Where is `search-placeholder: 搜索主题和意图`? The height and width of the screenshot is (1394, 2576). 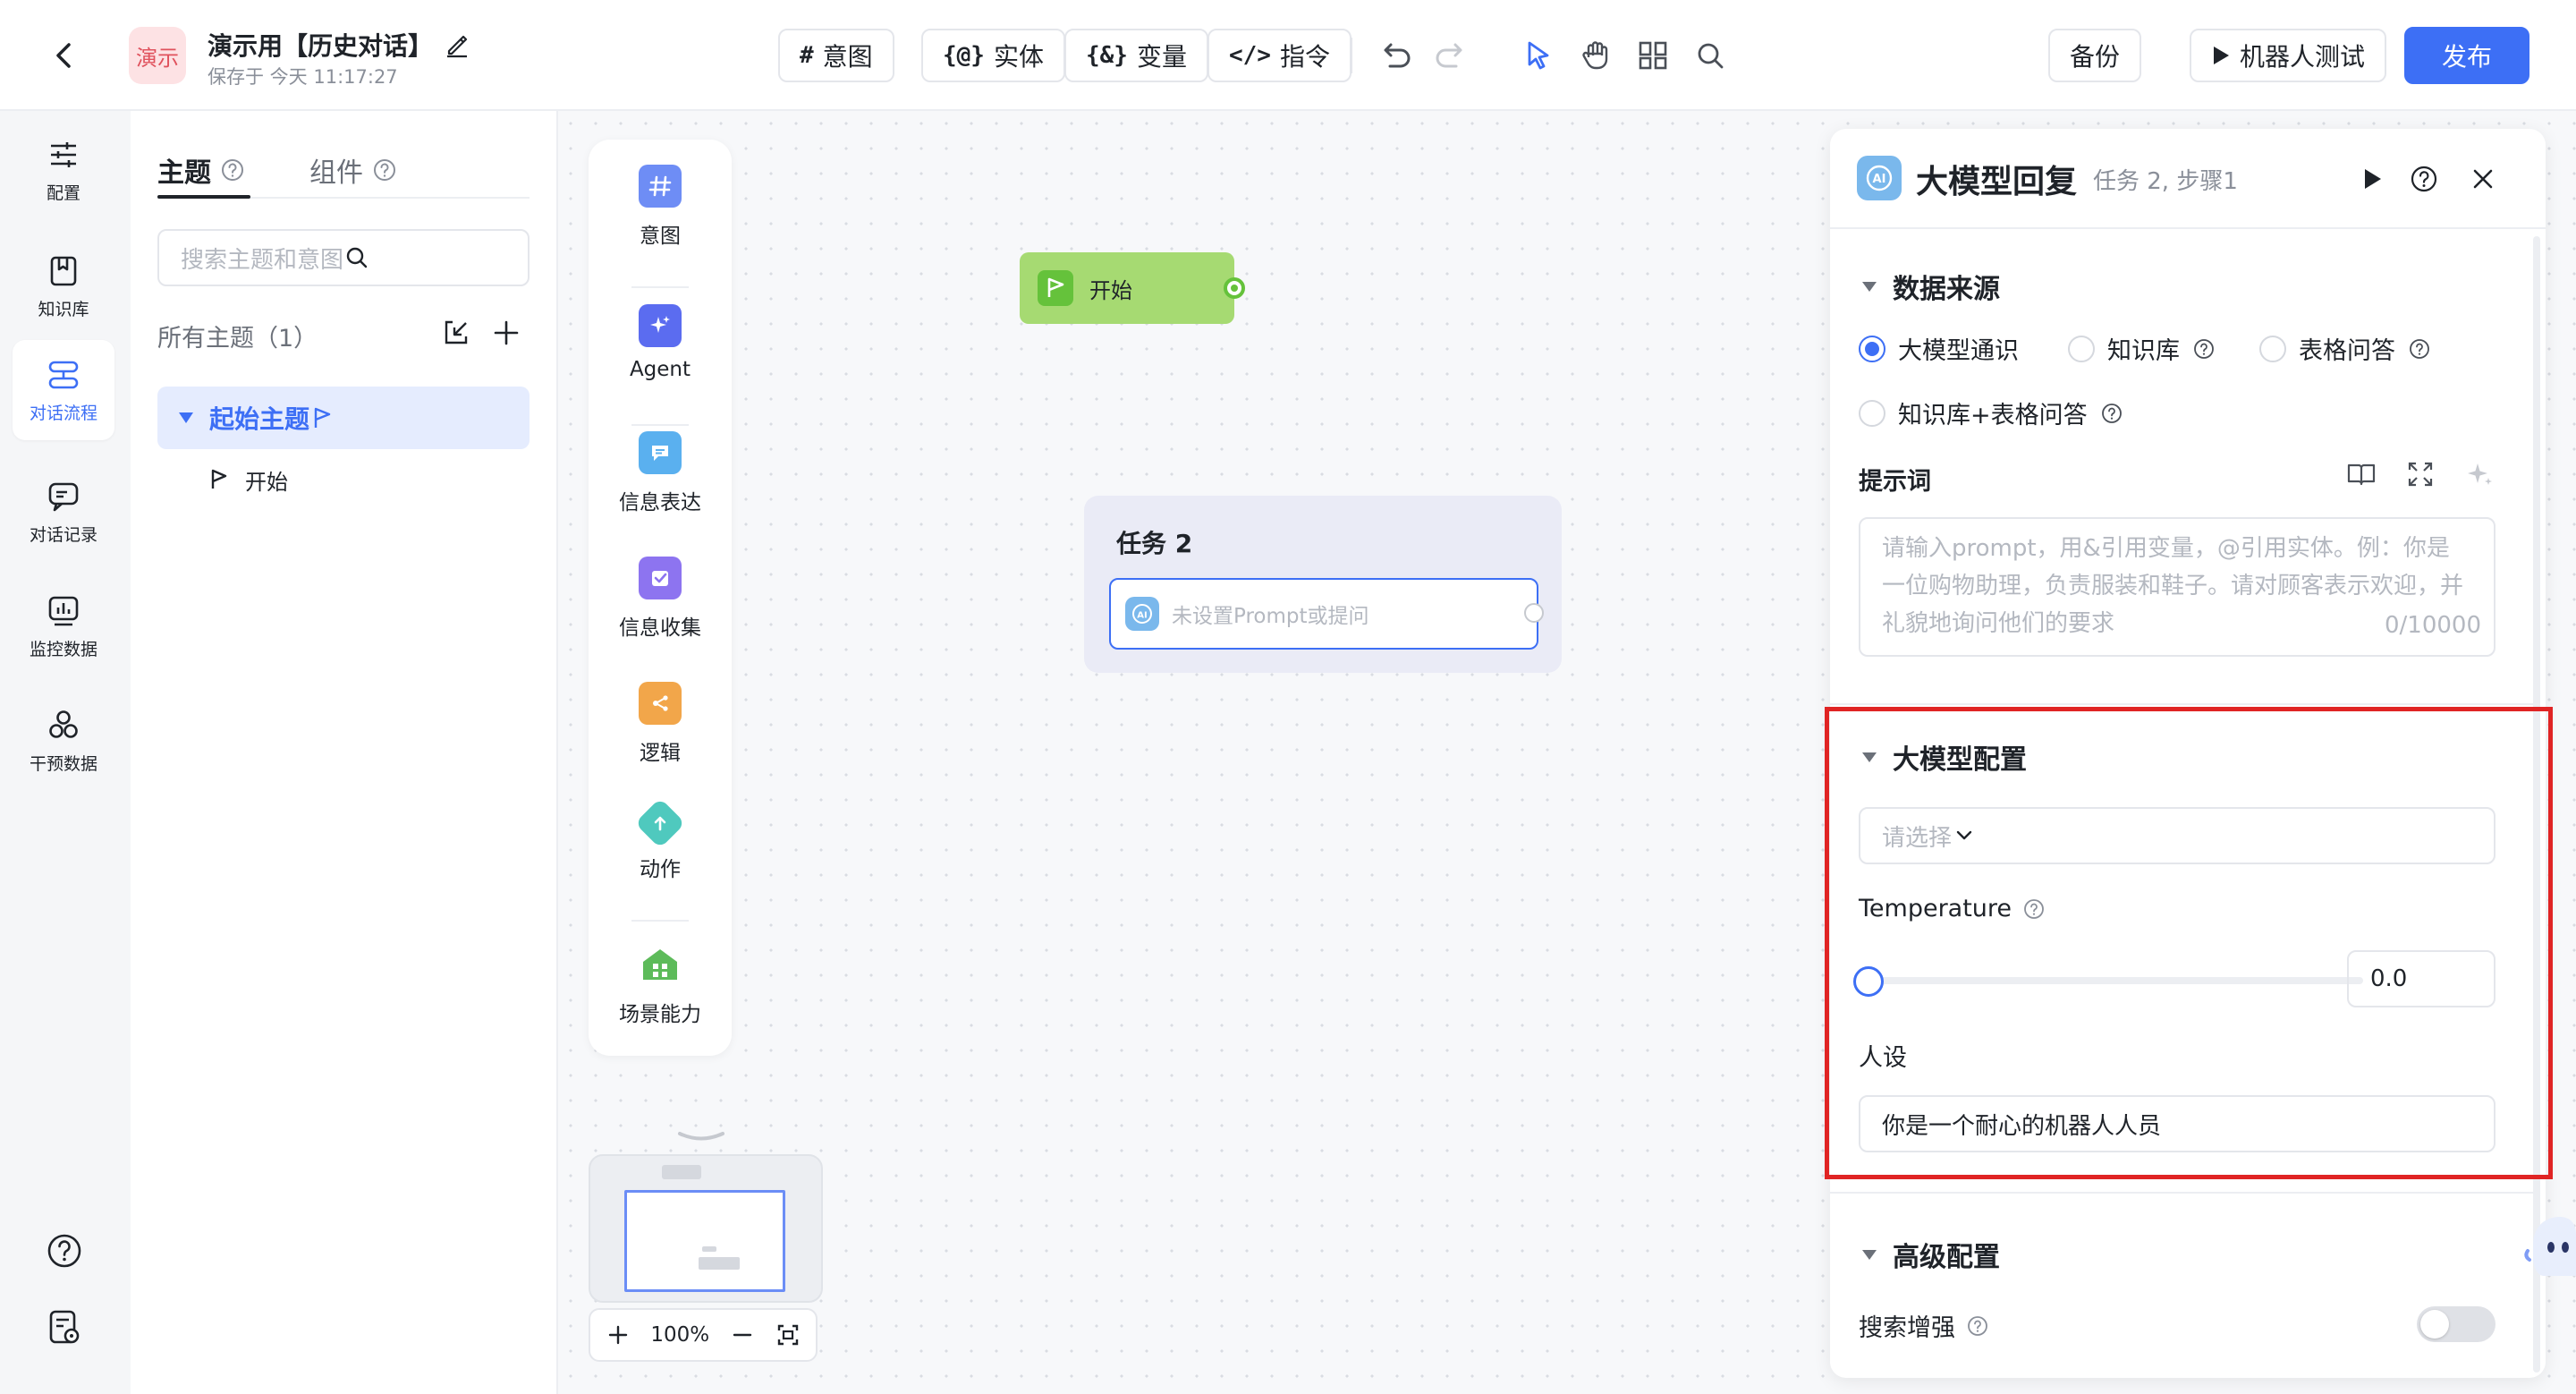 search-placeholder: 搜索主题和意图 is located at coordinates (262, 260).